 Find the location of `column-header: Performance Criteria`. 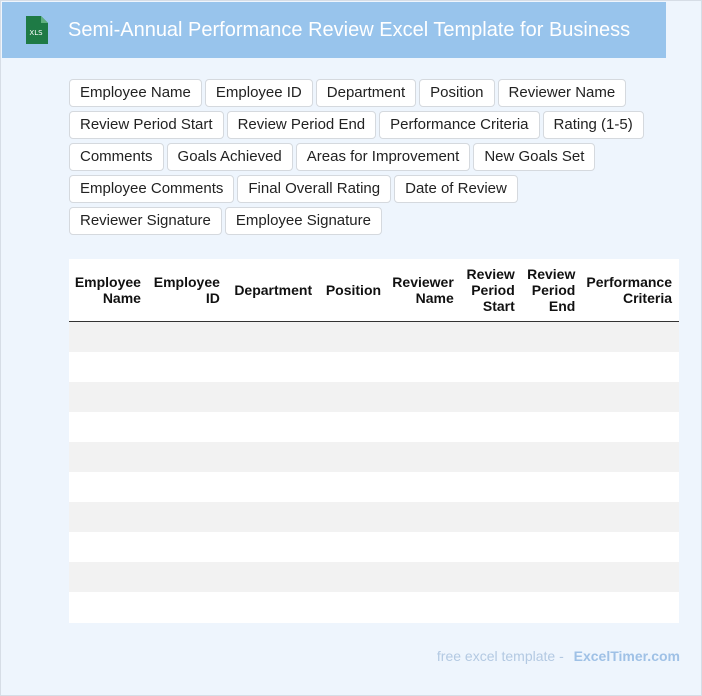

column-header: Performance Criteria is located at coordinates (630, 290).